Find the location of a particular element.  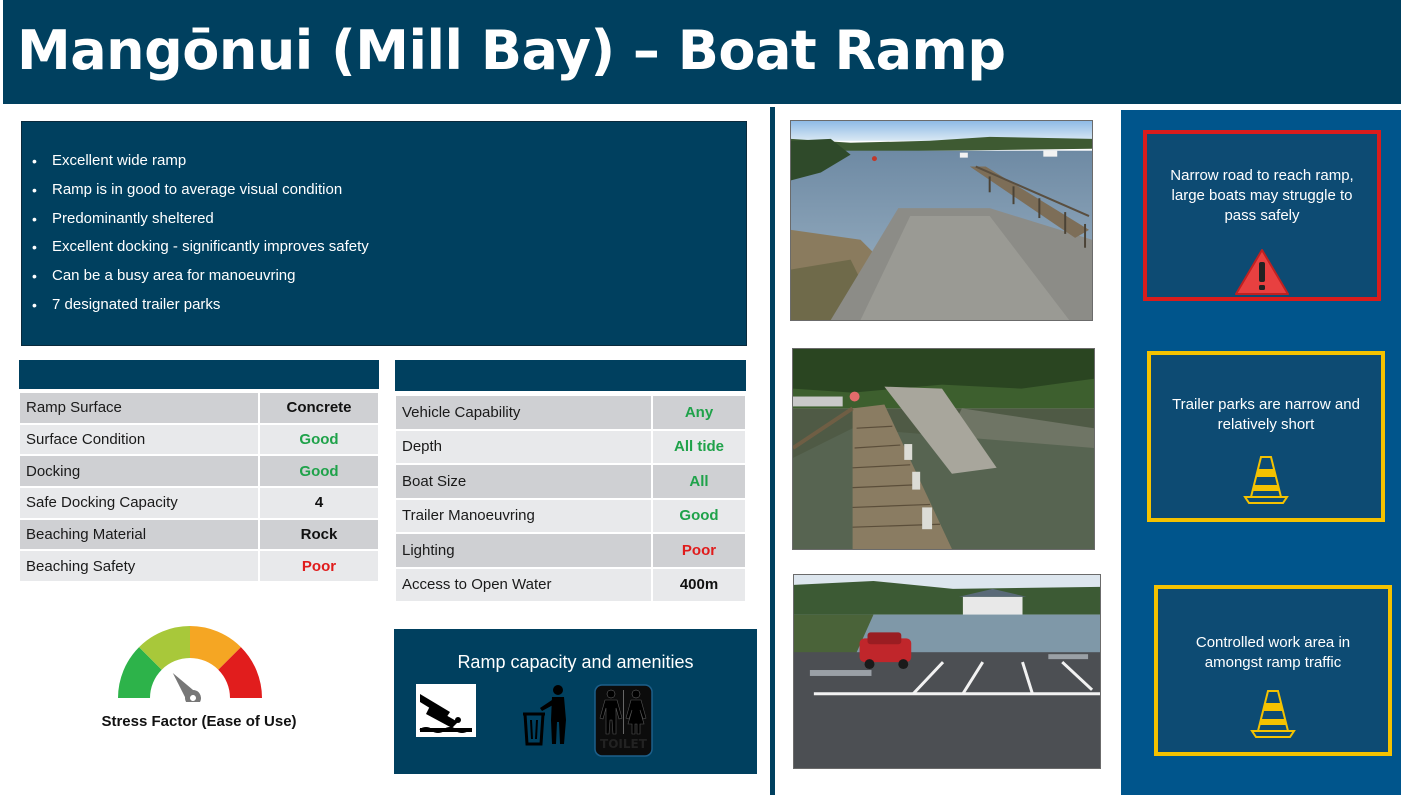

toilet-label: TOILET is located at coordinates (623, 744).